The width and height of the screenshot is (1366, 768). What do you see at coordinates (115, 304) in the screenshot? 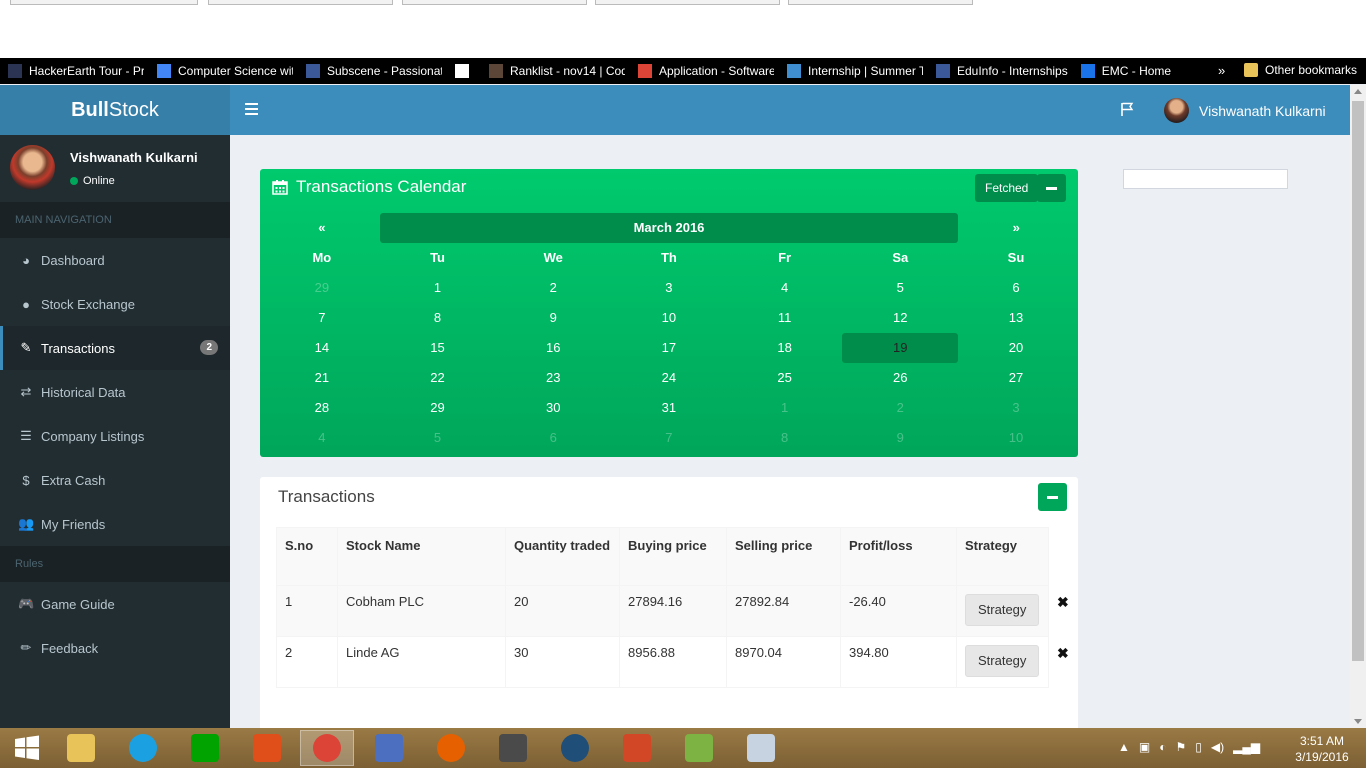
I see `sidebar-item-stock-exchange: ● Stock Exchange` at bounding box center [115, 304].